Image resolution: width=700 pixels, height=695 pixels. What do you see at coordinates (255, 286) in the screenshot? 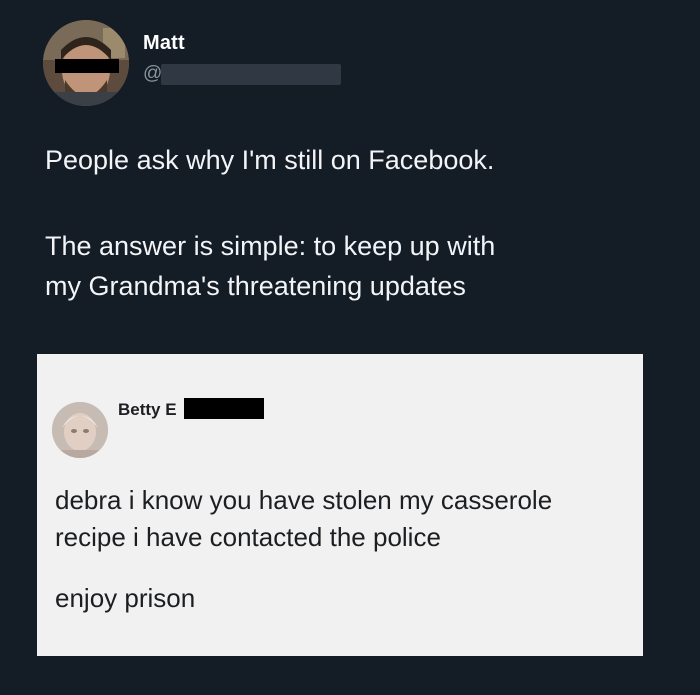
I see `tweet-text-line: my Grandma's threatening updates` at bounding box center [255, 286].